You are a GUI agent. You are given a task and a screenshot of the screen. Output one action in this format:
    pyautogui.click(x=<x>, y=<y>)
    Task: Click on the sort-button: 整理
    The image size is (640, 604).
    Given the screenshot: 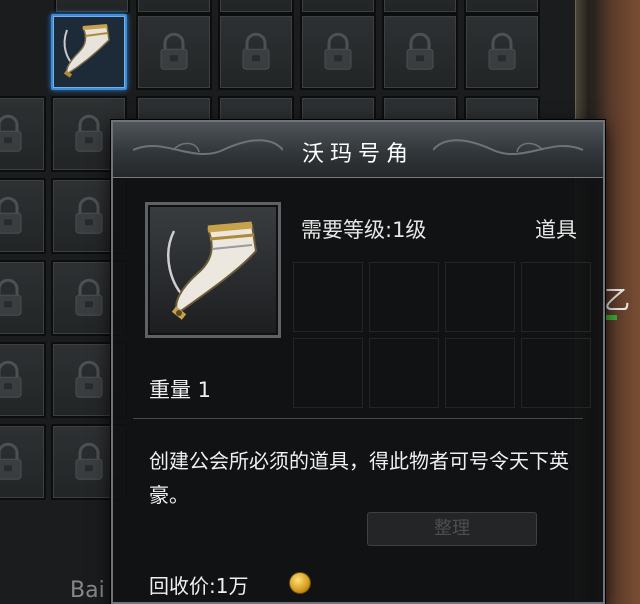 What is the action you would take?
    pyautogui.click(x=452, y=529)
    